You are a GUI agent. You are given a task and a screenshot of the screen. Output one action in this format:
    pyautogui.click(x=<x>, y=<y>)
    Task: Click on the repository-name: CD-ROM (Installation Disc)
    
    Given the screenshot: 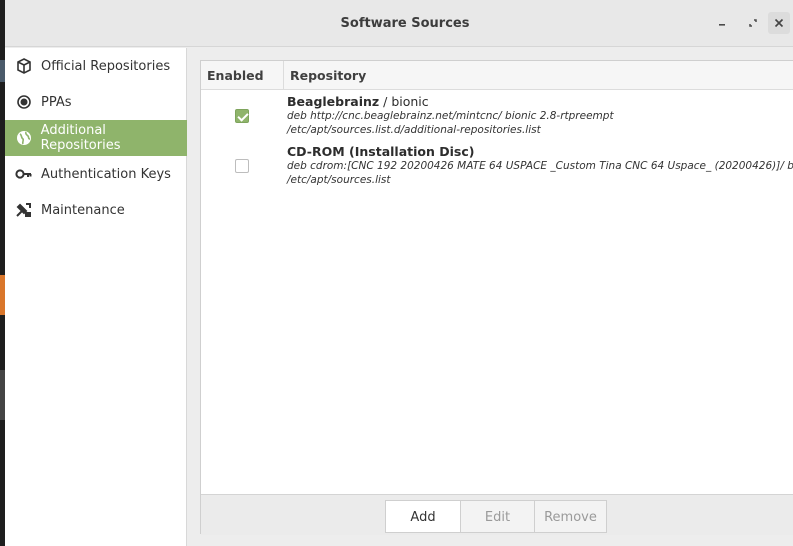 What is the action you would take?
    pyautogui.click(x=380, y=151)
    